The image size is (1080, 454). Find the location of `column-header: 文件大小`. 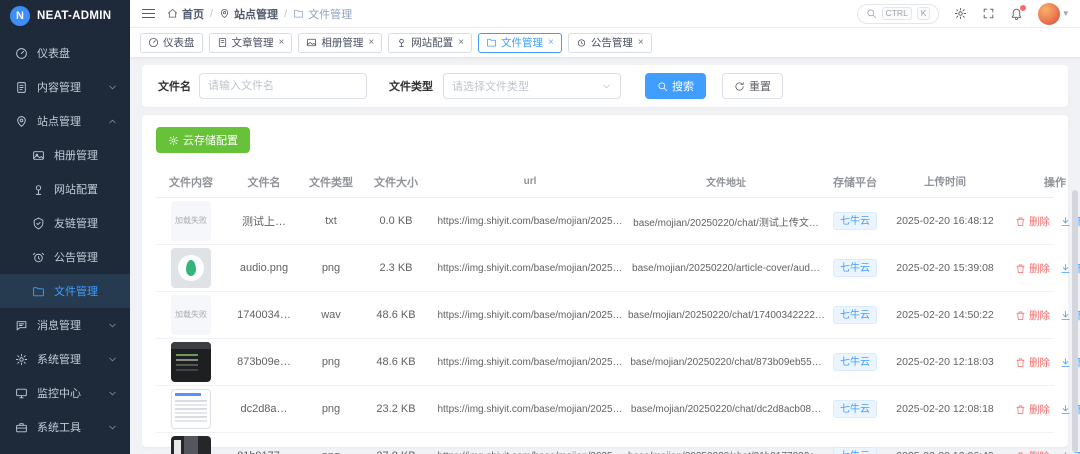

column-header: 文件大小 is located at coordinates (396, 182).